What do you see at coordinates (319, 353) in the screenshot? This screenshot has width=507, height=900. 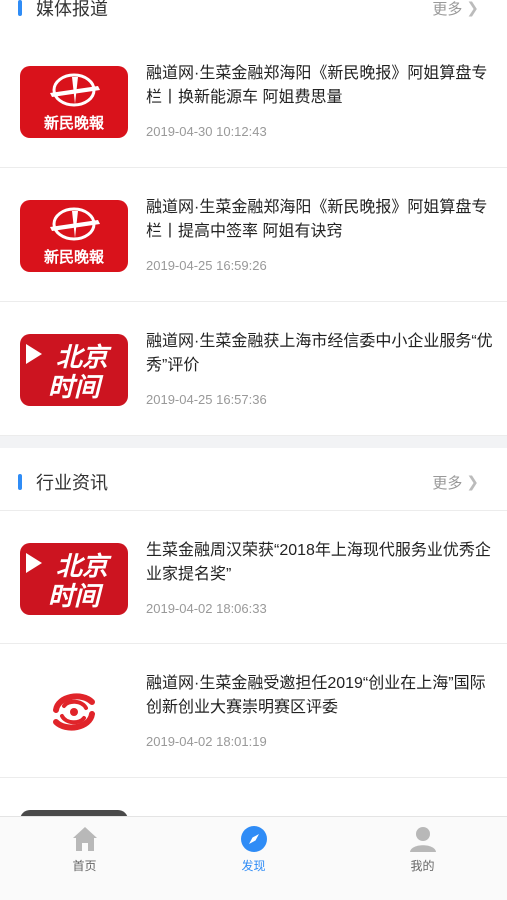 I see `news-headline: 融道网·生菜金融获上海市经信委中小企业服务“优秀”评价` at bounding box center [319, 353].